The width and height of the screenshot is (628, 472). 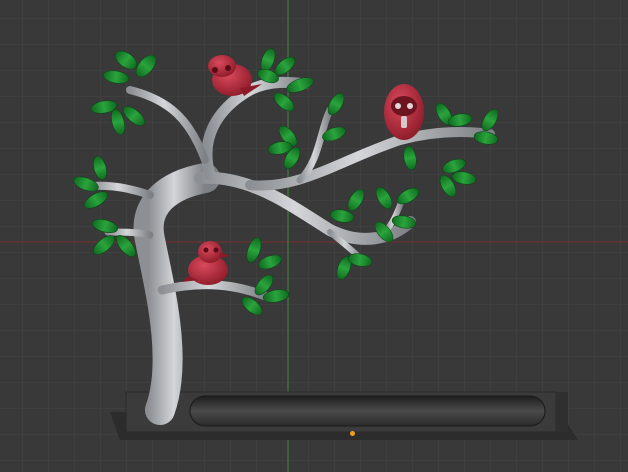 I want to click on base-trough, so click(x=367, y=411).